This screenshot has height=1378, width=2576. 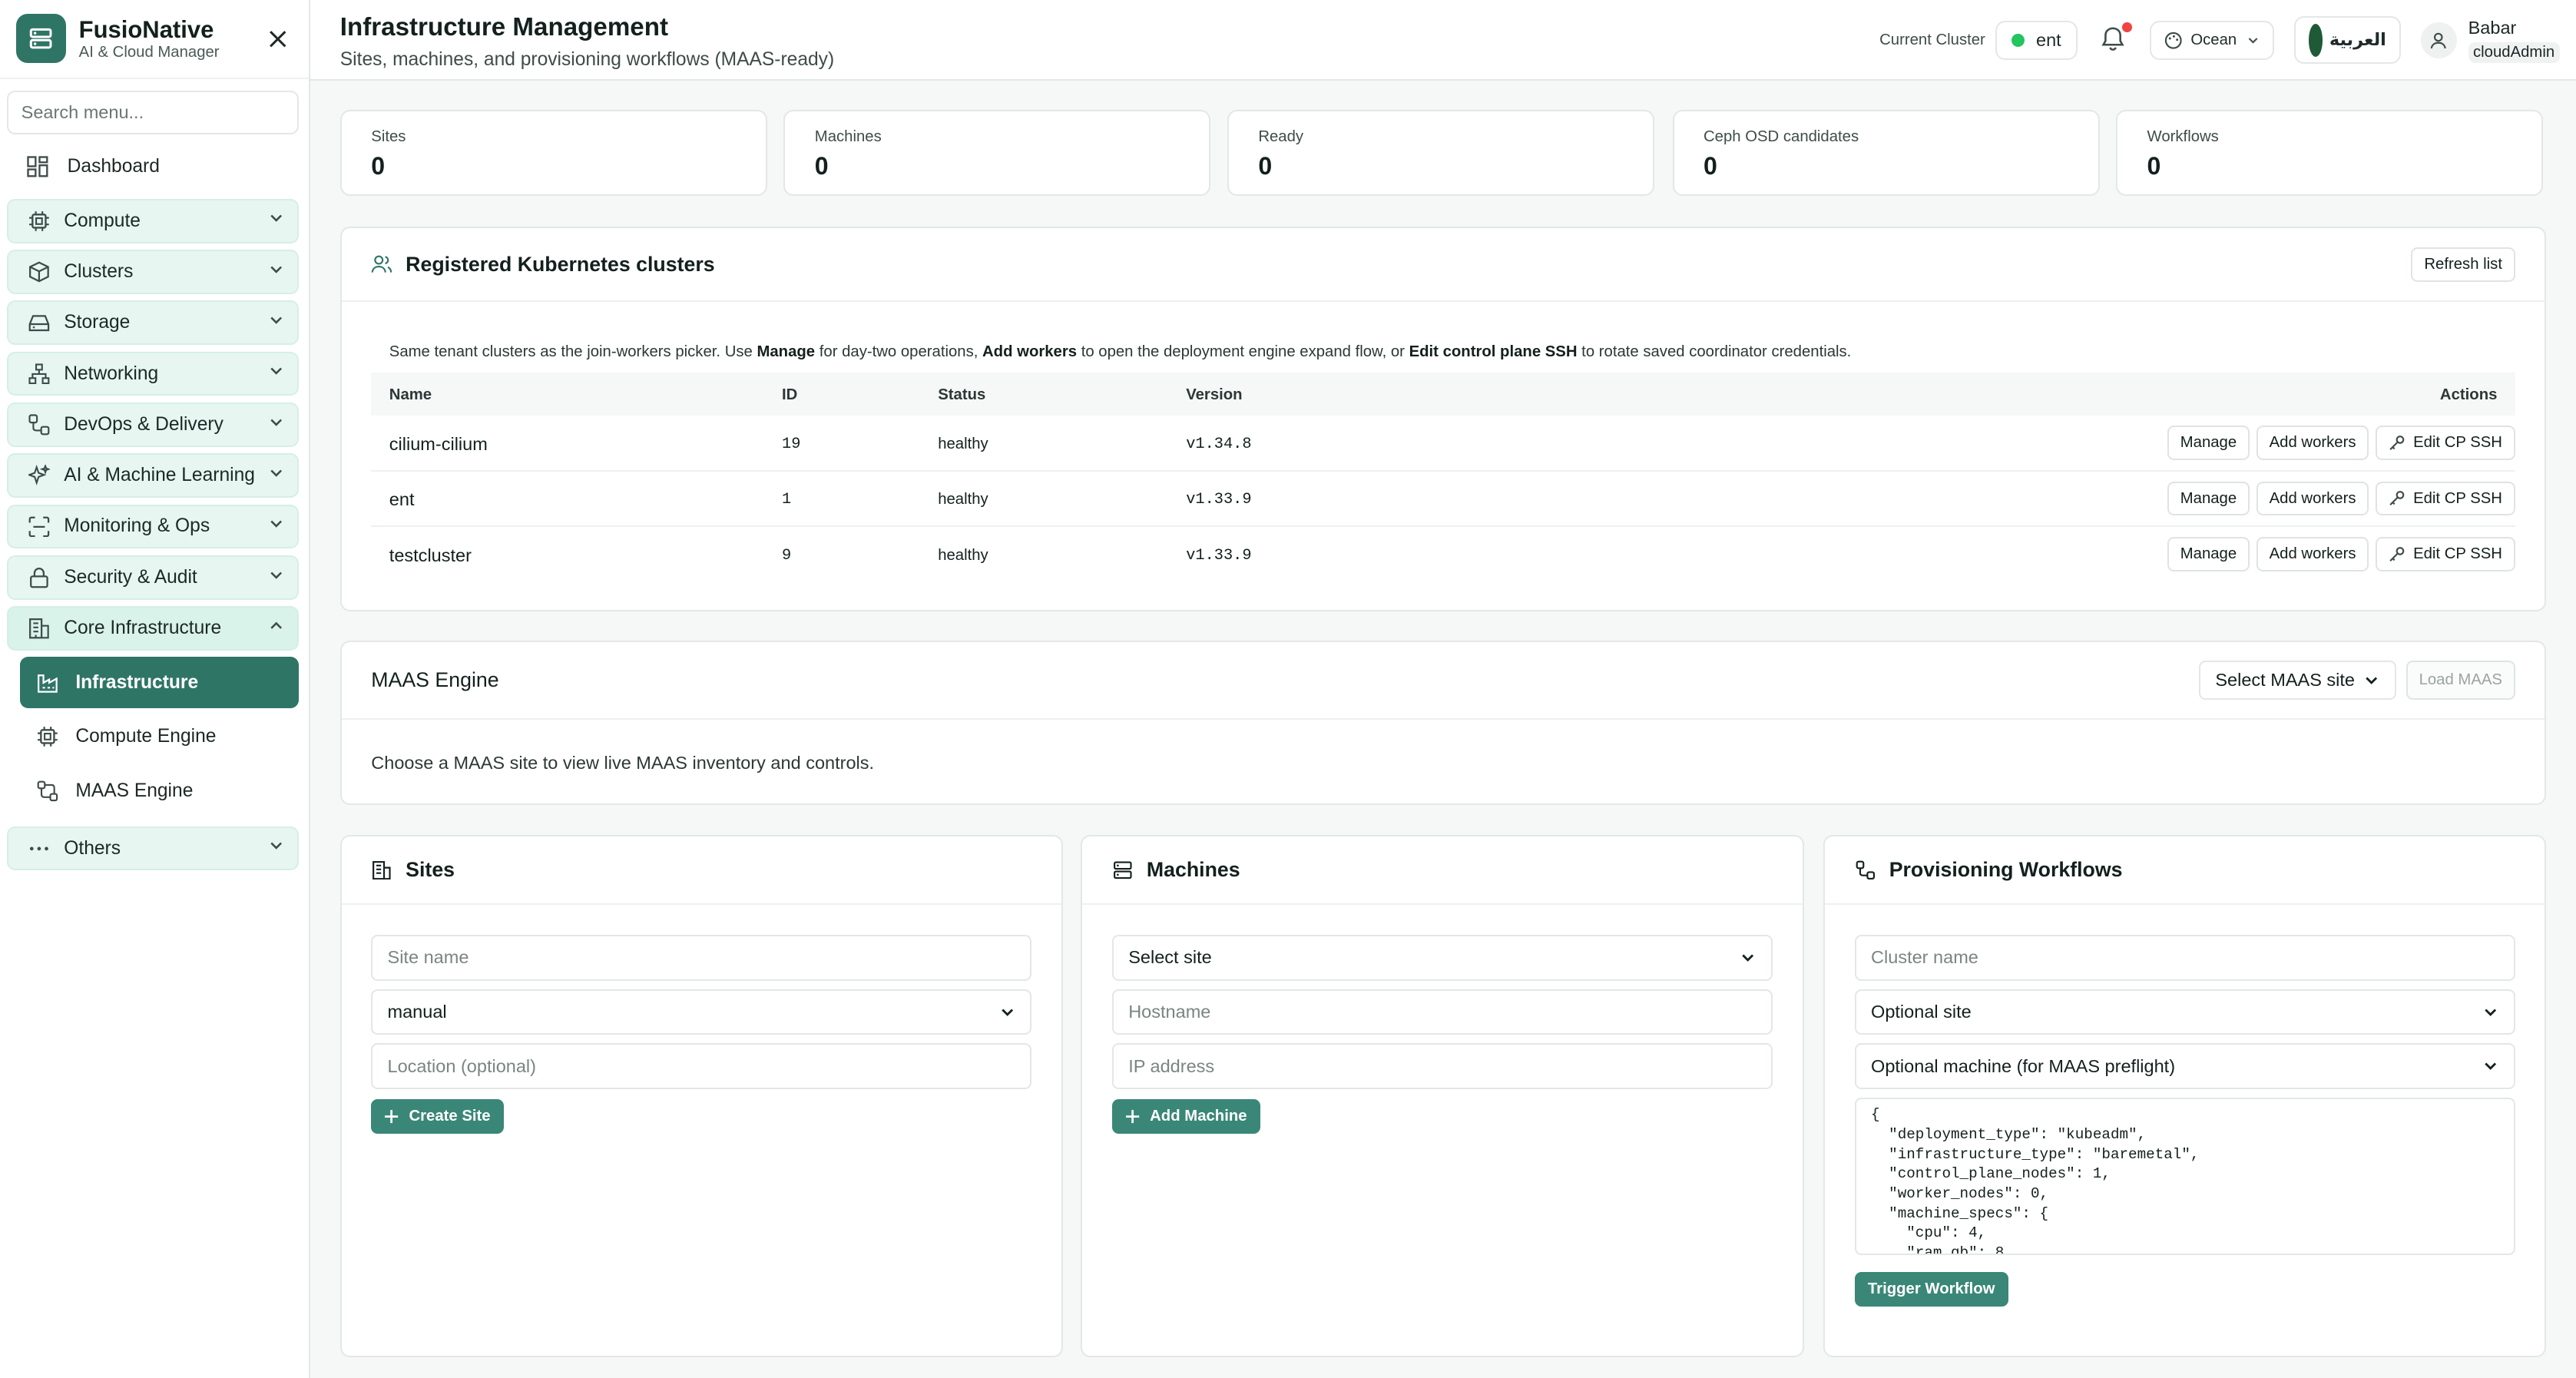 What do you see at coordinates (160, 736) in the screenshot?
I see `sidebar-item-compute-engine: Compute Engine` at bounding box center [160, 736].